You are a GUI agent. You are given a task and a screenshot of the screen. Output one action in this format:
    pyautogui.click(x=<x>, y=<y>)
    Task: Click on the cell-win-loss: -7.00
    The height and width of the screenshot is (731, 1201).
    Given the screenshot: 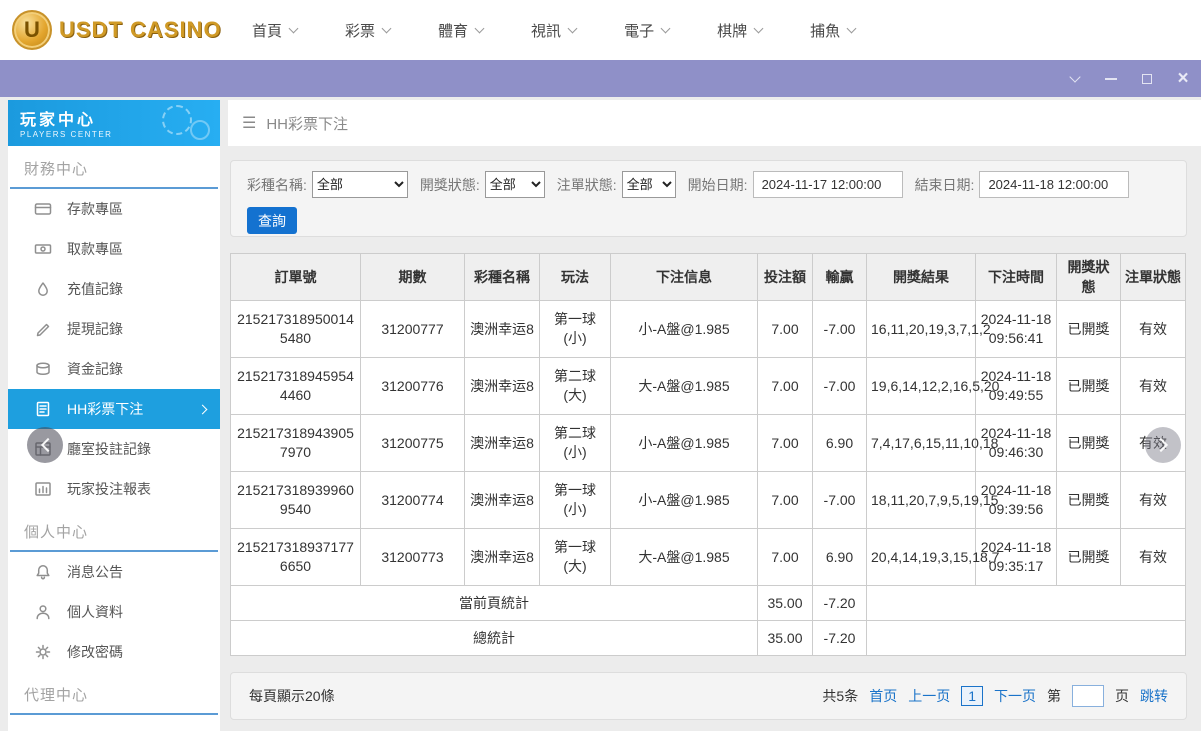 What is the action you would take?
    pyautogui.click(x=839, y=500)
    